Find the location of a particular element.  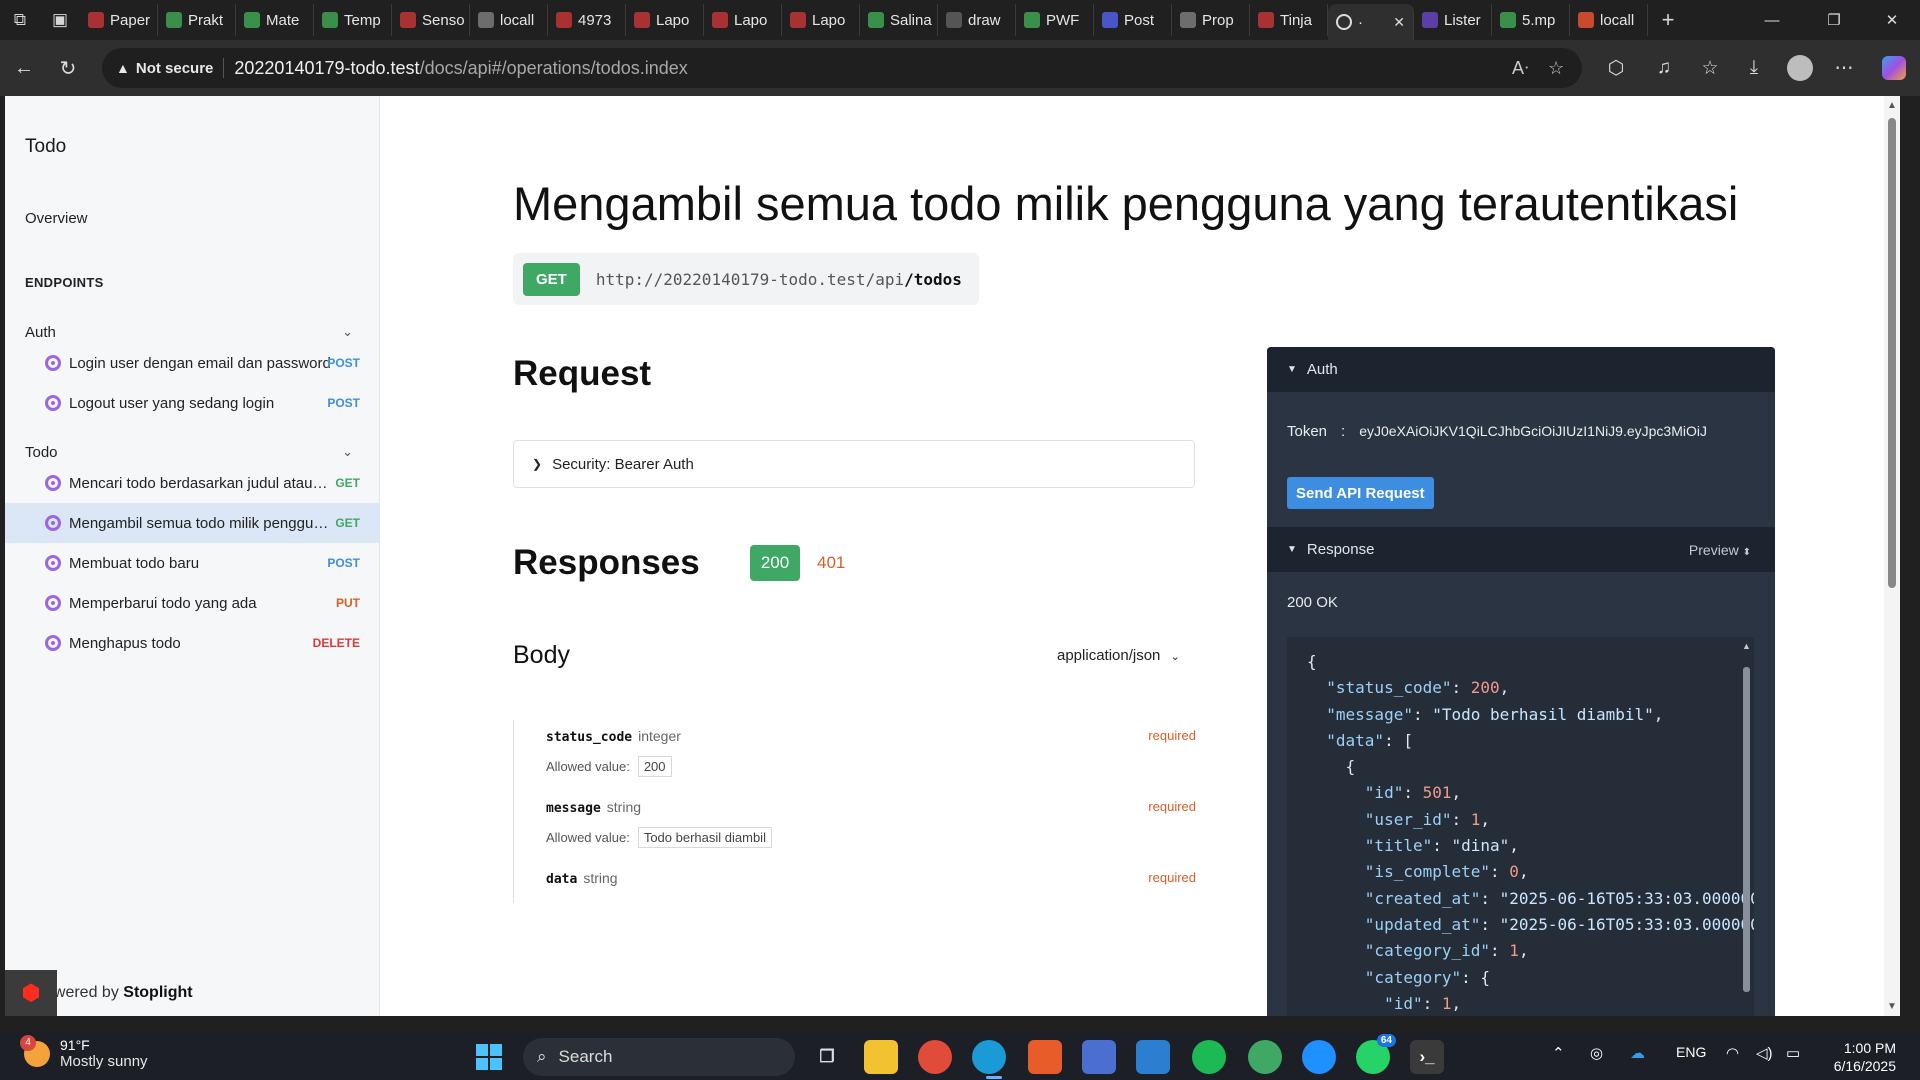

ubuntu-icon is located at coordinates (1045, 1057).